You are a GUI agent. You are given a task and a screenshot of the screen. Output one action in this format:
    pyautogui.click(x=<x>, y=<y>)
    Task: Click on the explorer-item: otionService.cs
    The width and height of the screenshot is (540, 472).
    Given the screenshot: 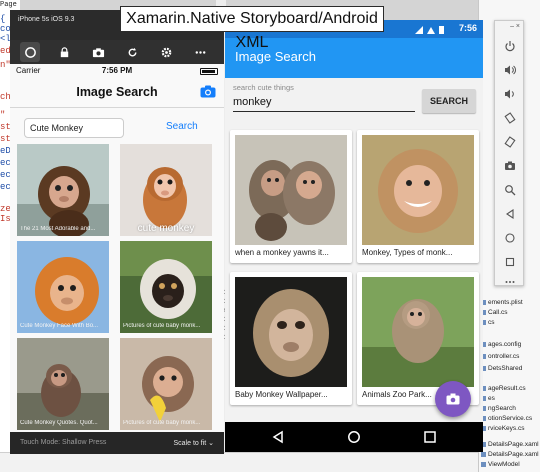 What is the action you would take?
    pyautogui.click(x=506, y=418)
    